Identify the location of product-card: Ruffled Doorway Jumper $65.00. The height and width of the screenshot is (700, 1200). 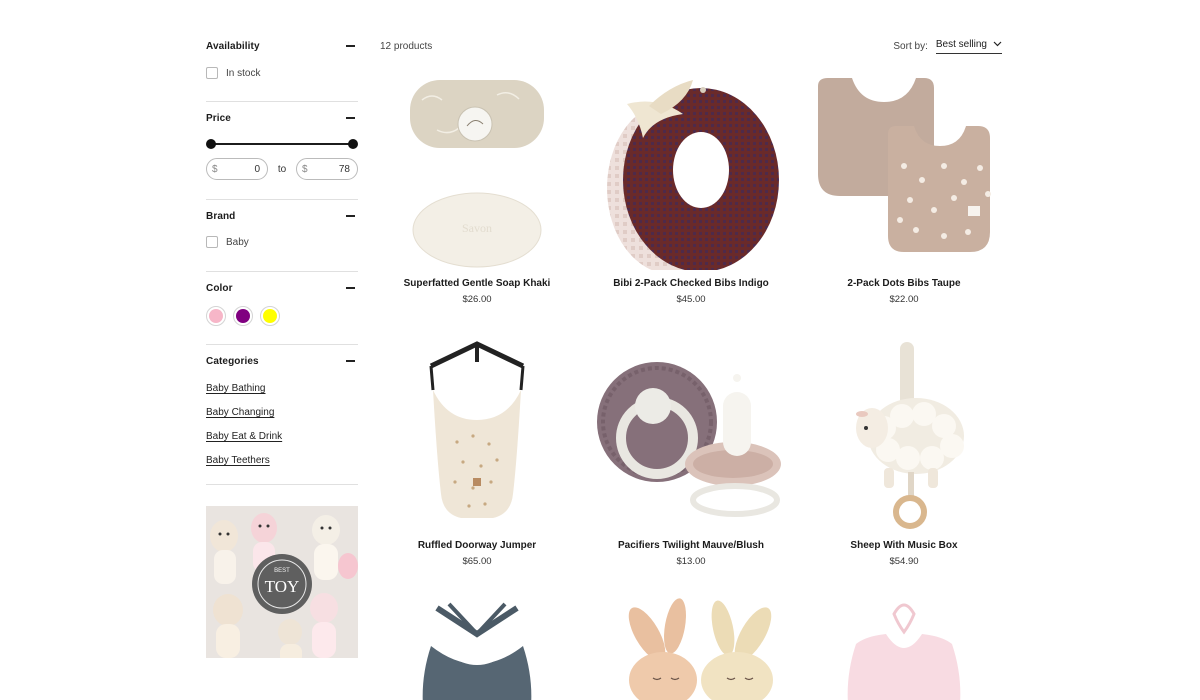
(477, 449).